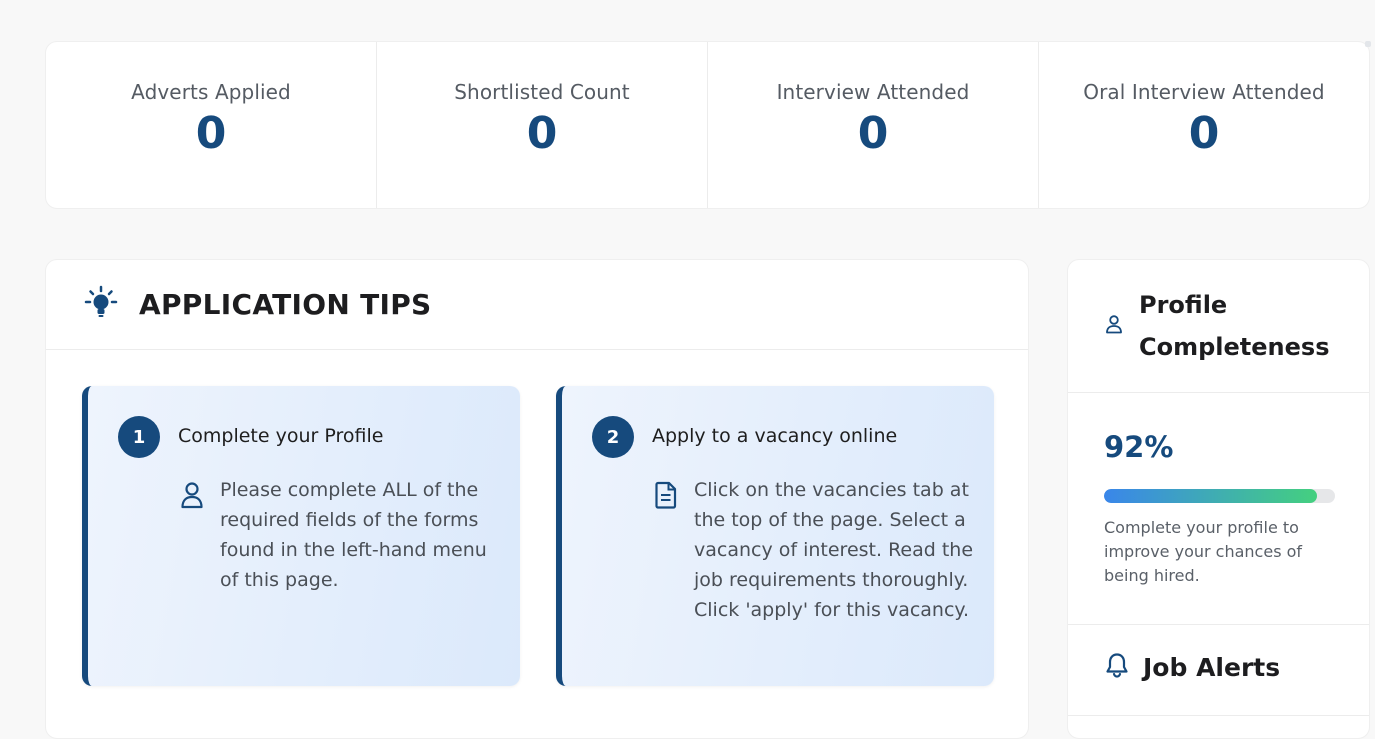 The width and height of the screenshot is (1375, 739). What do you see at coordinates (1117, 667) in the screenshot?
I see `bell-icon` at bounding box center [1117, 667].